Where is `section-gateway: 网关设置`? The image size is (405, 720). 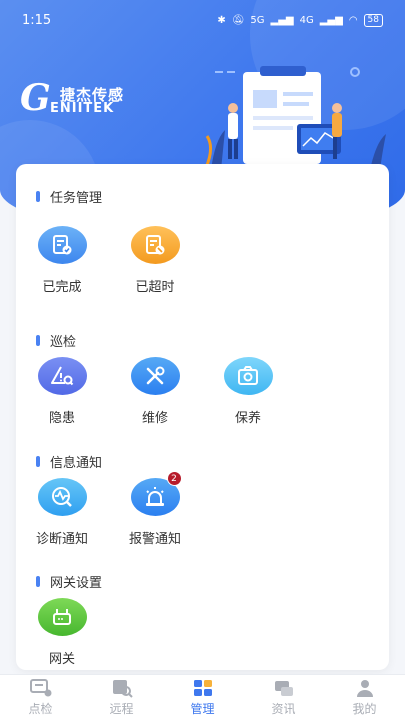 section-gateway: 网关设置 is located at coordinates (69, 581).